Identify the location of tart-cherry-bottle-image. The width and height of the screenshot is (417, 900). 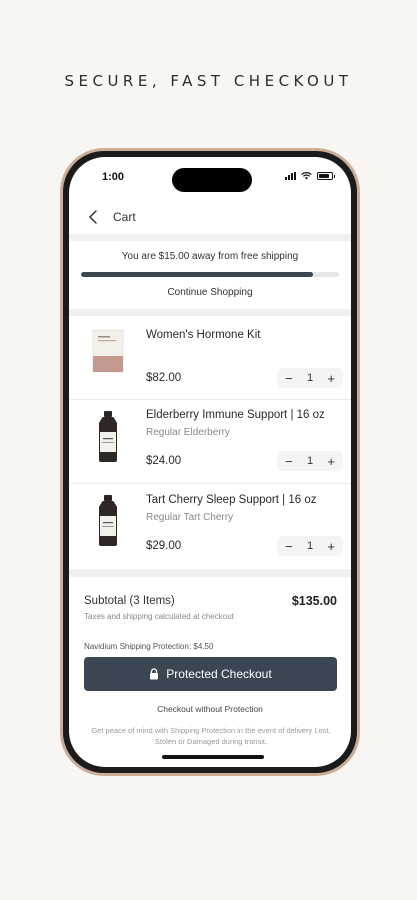
(108, 520).